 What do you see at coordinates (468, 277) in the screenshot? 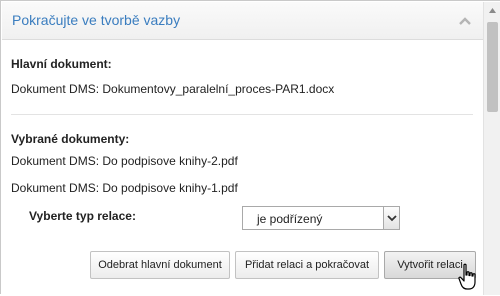
I see `hand-pointer-icon` at bounding box center [468, 277].